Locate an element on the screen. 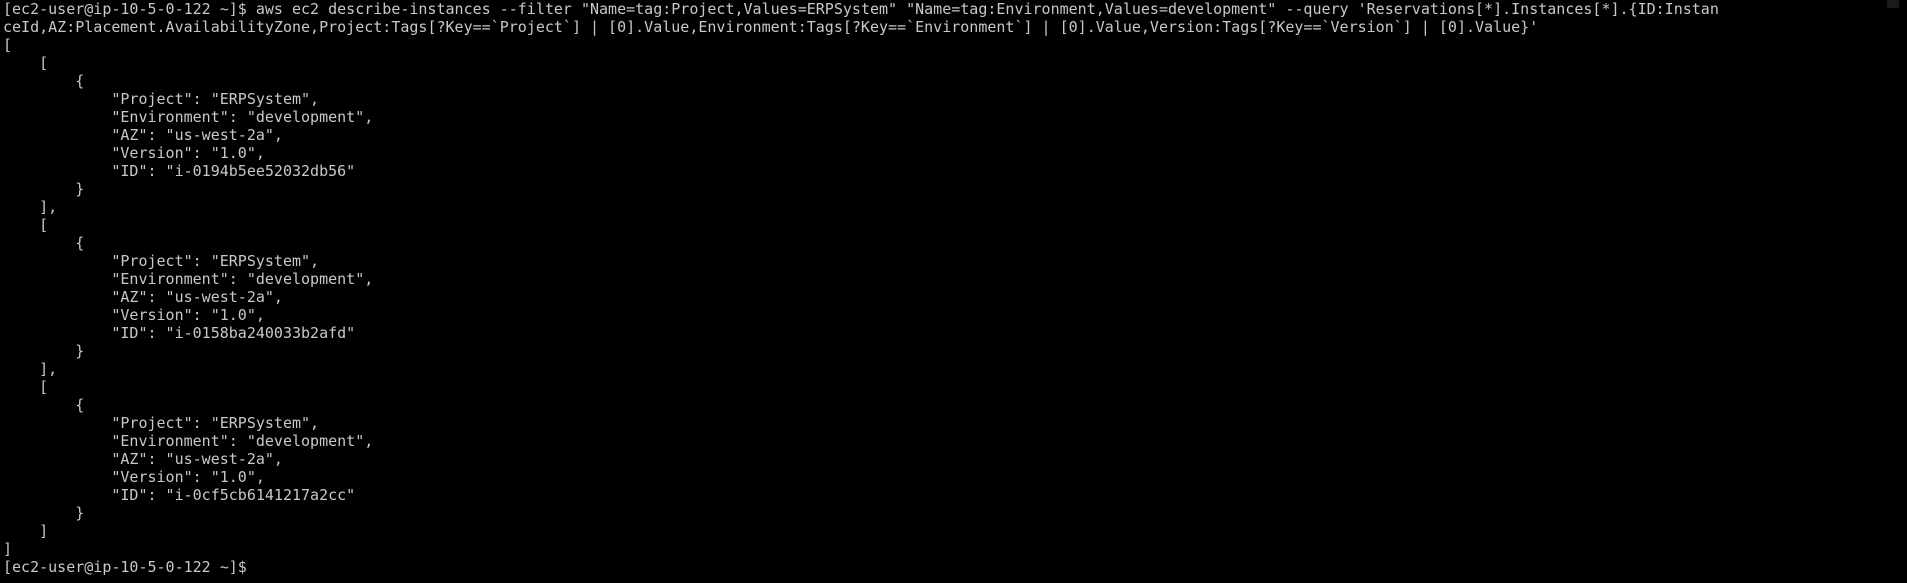  scrollbar-track is located at coordinates (1892, 291).